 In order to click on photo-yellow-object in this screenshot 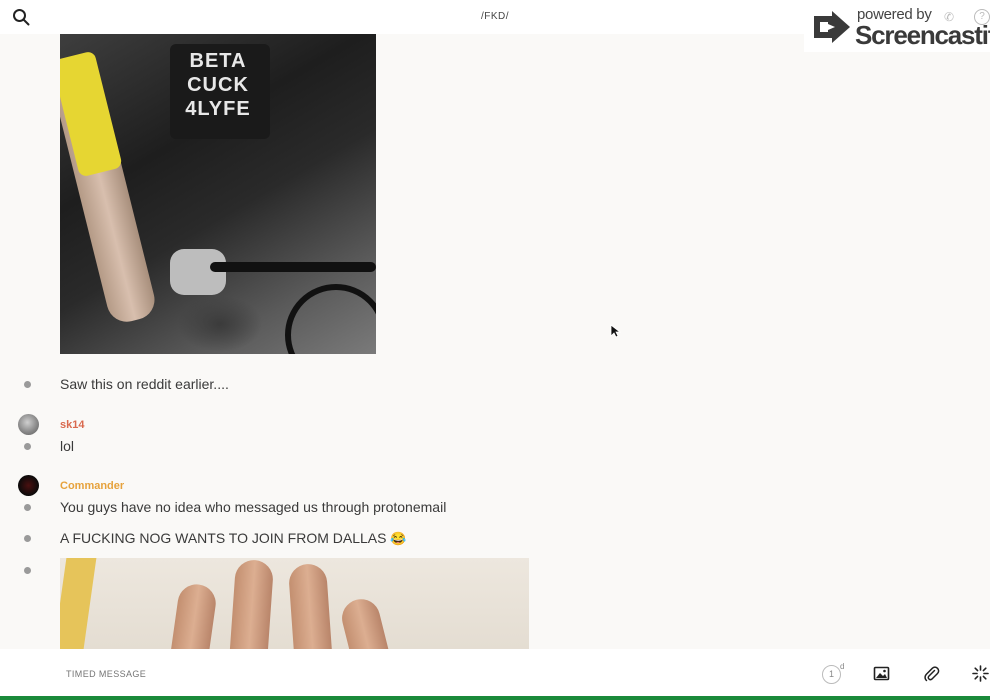, I will do `click(78, 603)`.